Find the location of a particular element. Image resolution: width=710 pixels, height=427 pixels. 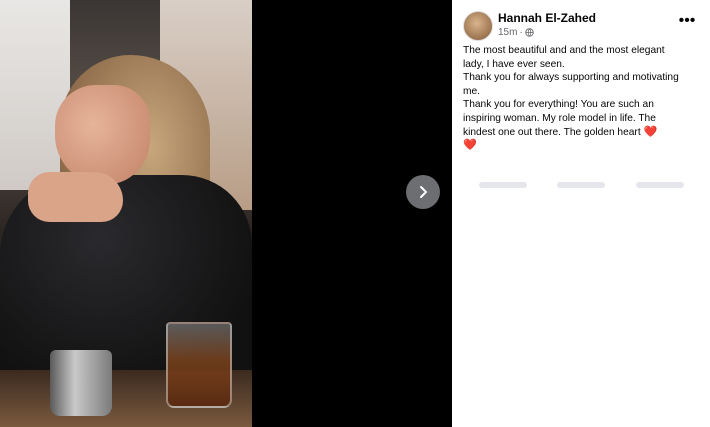

chevron-right-icon is located at coordinates (423, 192).